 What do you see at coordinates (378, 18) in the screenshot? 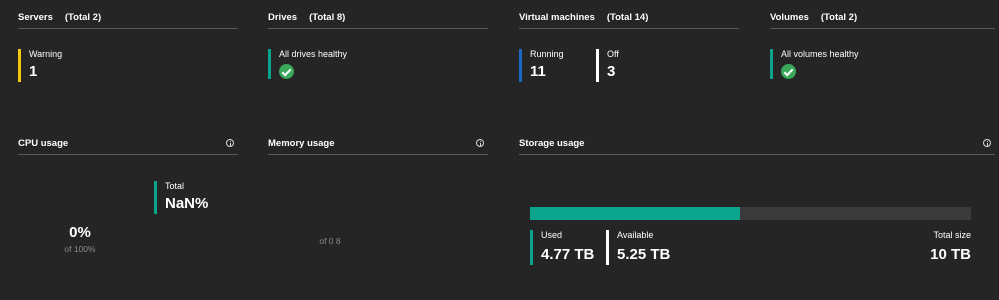
I see `drives-tile-header: Drives (Total 8)` at bounding box center [378, 18].